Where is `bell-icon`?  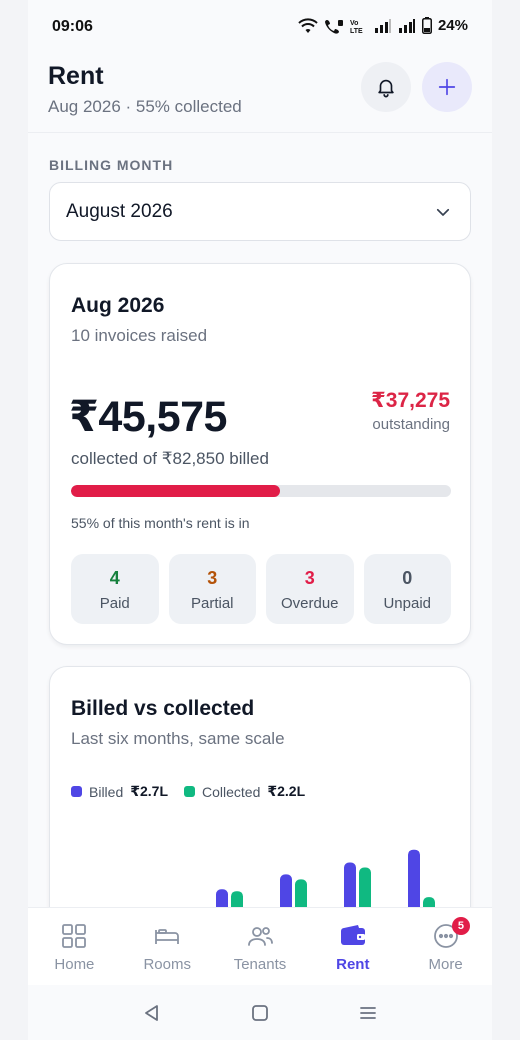
bell-icon is located at coordinates (386, 88).